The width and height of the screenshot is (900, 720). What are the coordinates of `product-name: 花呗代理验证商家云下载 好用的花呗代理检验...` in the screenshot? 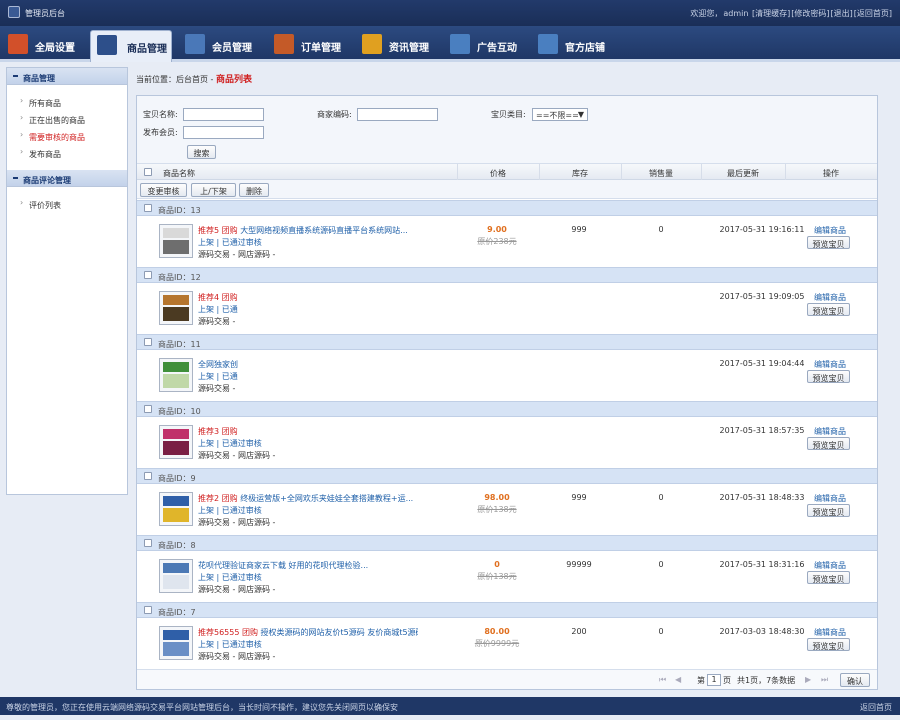 It's located at (308, 565).